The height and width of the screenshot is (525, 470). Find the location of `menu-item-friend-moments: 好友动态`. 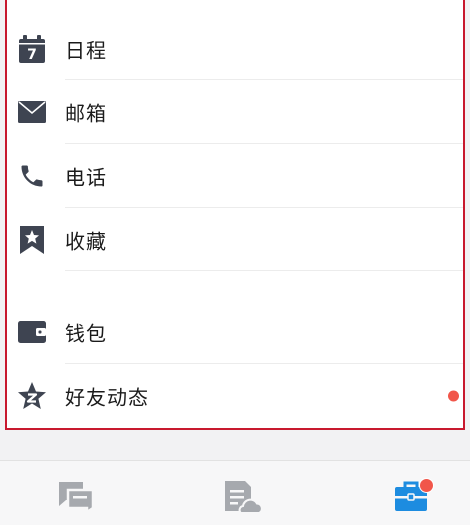

menu-item-friend-moments: 好友动态 is located at coordinates (235, 395).